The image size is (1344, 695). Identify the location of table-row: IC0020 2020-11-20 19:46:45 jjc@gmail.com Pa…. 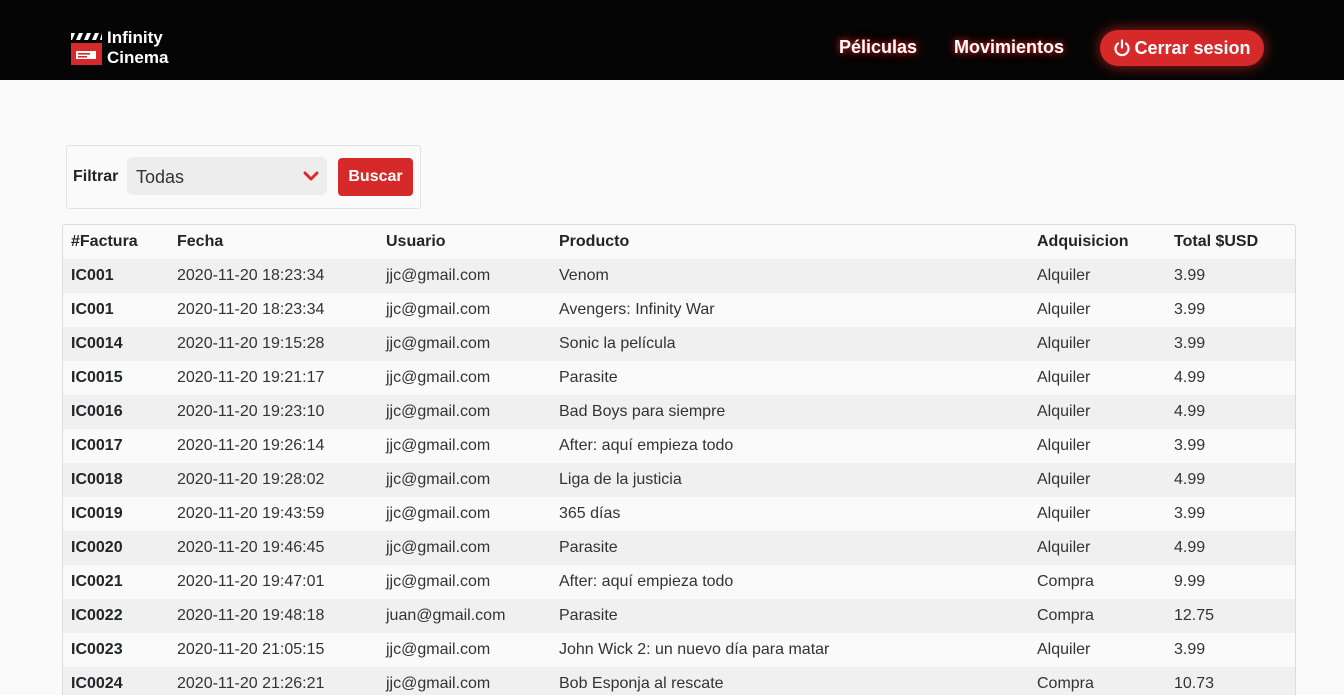
(679, 548).